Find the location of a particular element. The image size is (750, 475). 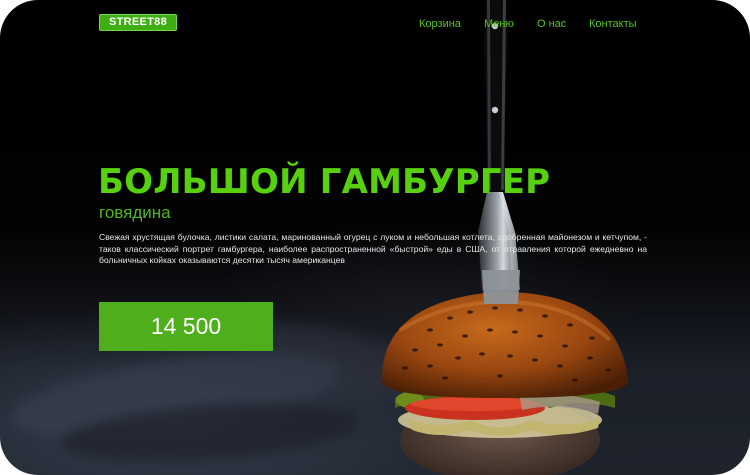

logo: STREET88 is located at coordinates (138, 22).